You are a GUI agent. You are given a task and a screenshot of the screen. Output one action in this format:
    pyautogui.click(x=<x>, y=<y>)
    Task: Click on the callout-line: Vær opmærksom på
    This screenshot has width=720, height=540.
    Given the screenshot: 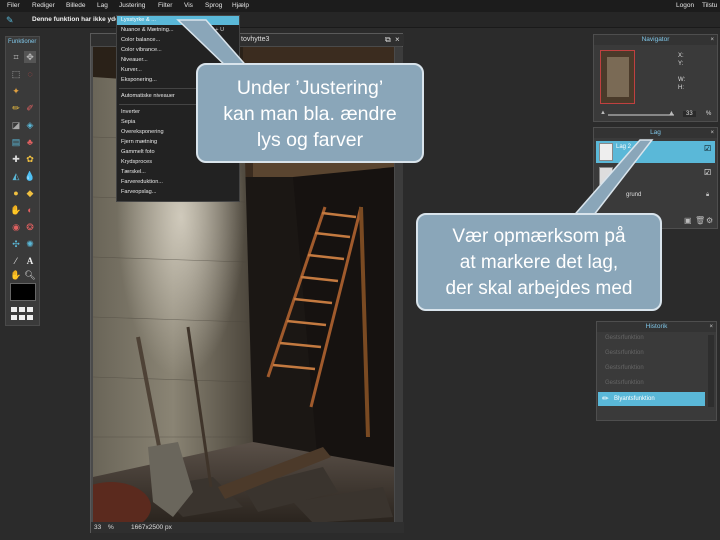 What is the action you would take?
    pyautogui.click(x=539, y=236)
    